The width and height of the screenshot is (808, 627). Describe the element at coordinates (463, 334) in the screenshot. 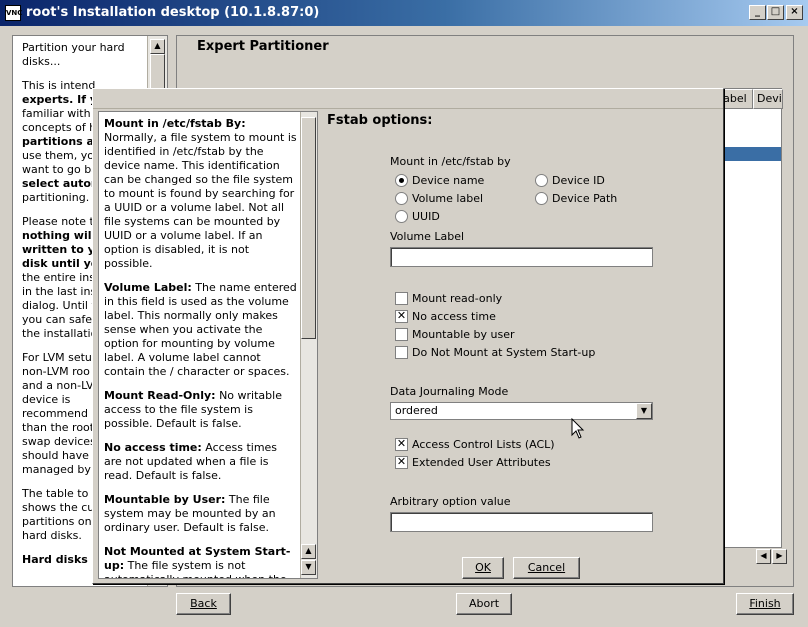

I see `checkbox-mountable-by-user-label: Mountable by user` at that location.